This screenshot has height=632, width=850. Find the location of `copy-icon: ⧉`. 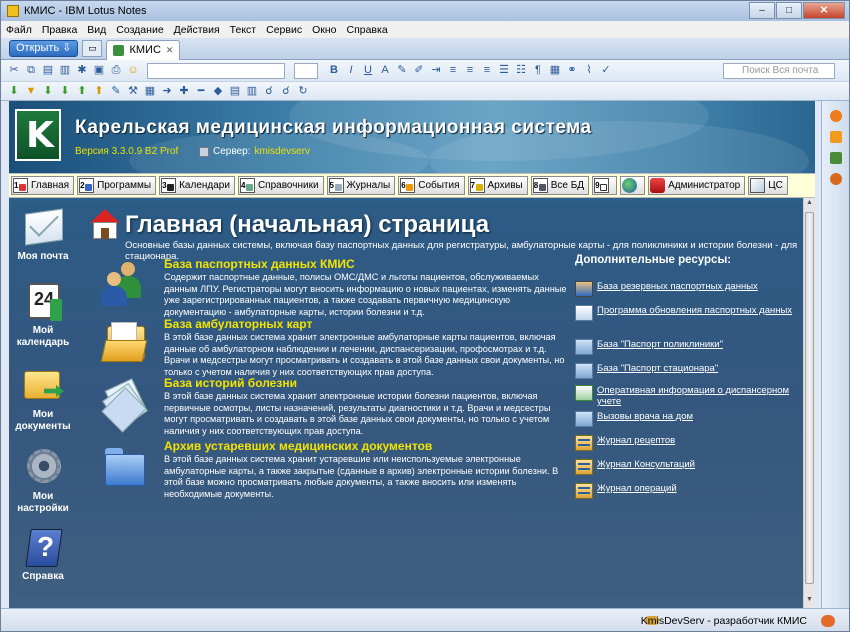

copy-icon: ⧉ is located at coordinates (31, 70).